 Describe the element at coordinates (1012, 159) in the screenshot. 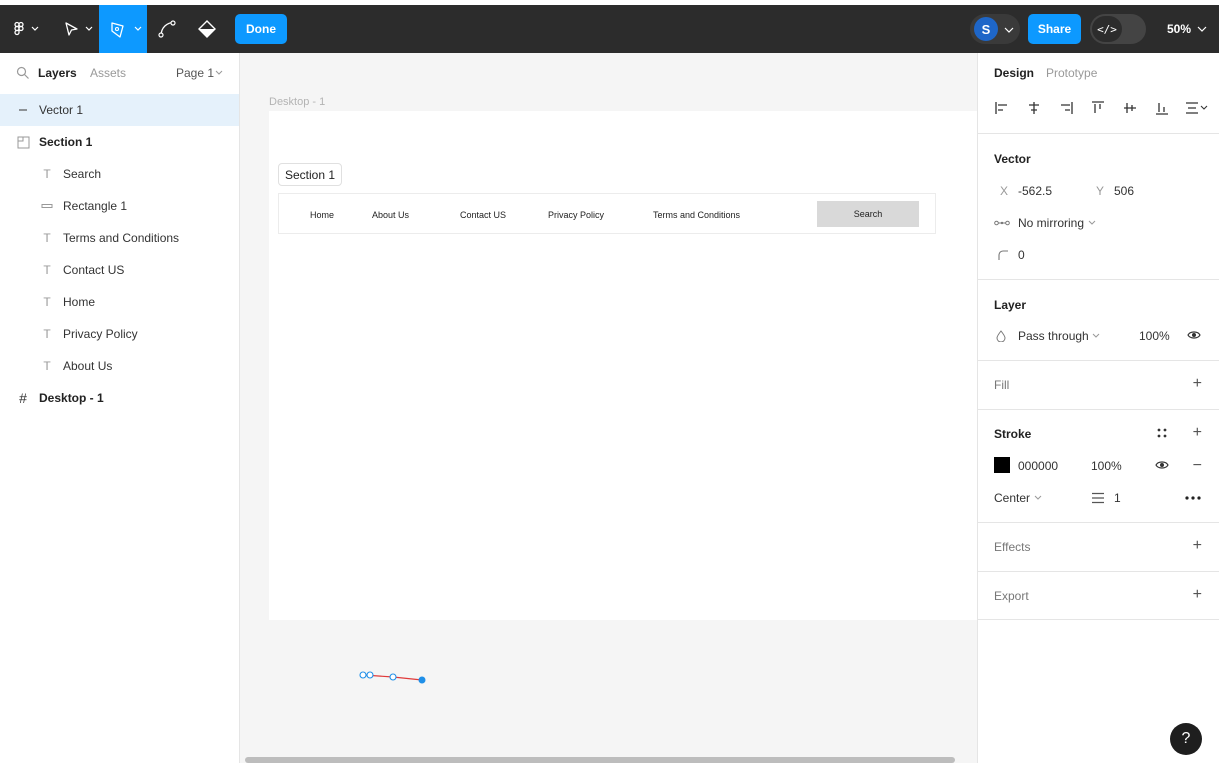

I see `vector-title: Vector` at that location.